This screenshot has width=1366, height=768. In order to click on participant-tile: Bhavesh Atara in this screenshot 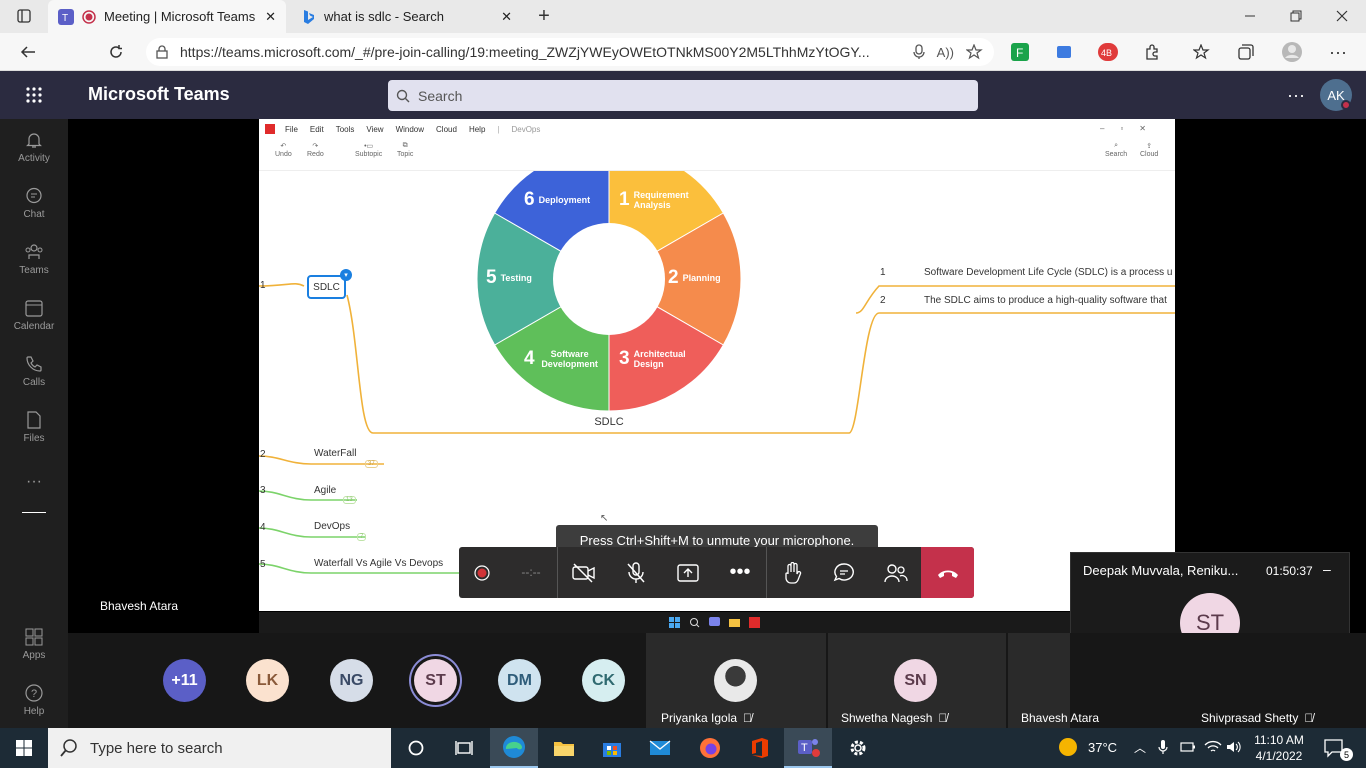, I will do `click(1053, 680)`.